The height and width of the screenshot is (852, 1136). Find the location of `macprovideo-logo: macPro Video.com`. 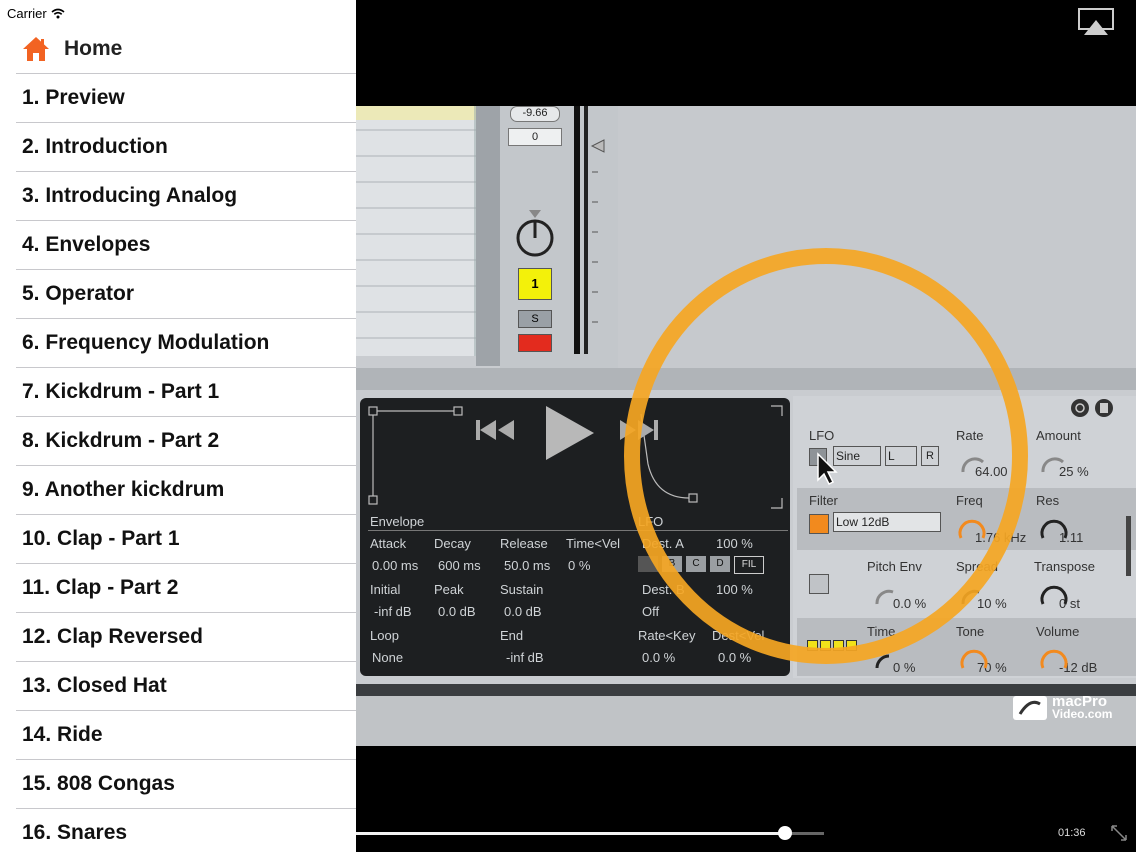

macprovideo-logo: macPro Video.com is located at coordinates (1062, 708).